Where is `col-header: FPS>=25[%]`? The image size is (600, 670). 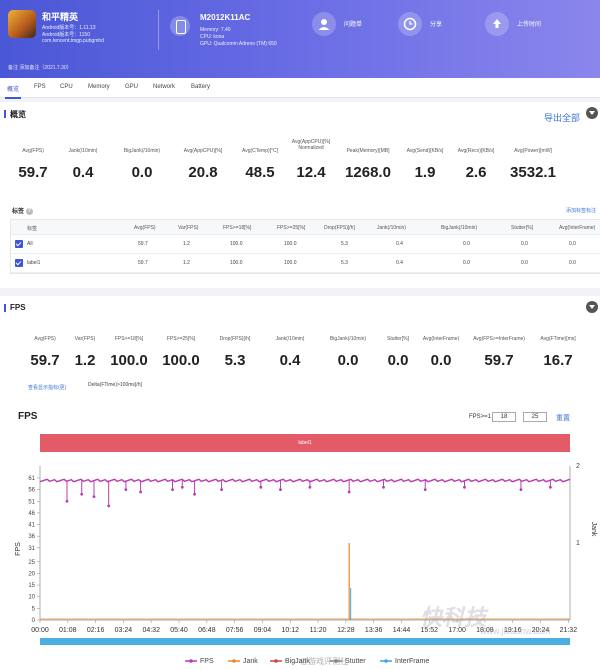
col-header: FPS>=25[%] is located at coordinates (291, 228).